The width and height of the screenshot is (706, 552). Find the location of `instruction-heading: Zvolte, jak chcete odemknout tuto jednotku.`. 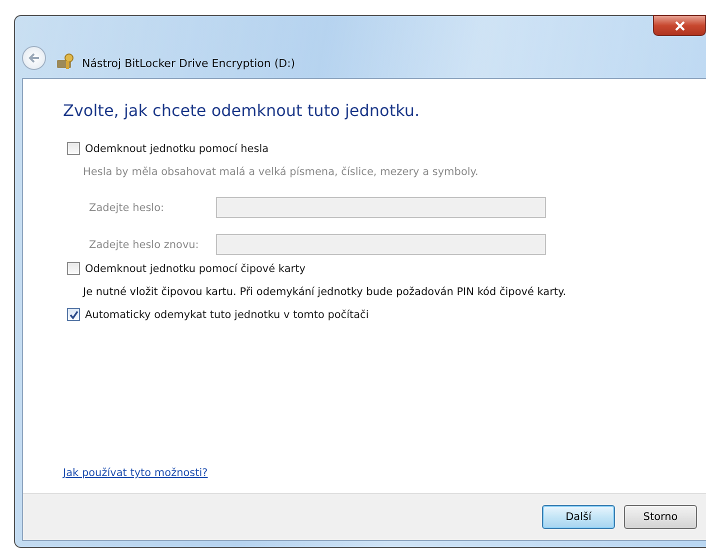

instruction-heading: Zvolte, jak chcete odemknout tuto jednotku. is located at coordinates (242, 110).